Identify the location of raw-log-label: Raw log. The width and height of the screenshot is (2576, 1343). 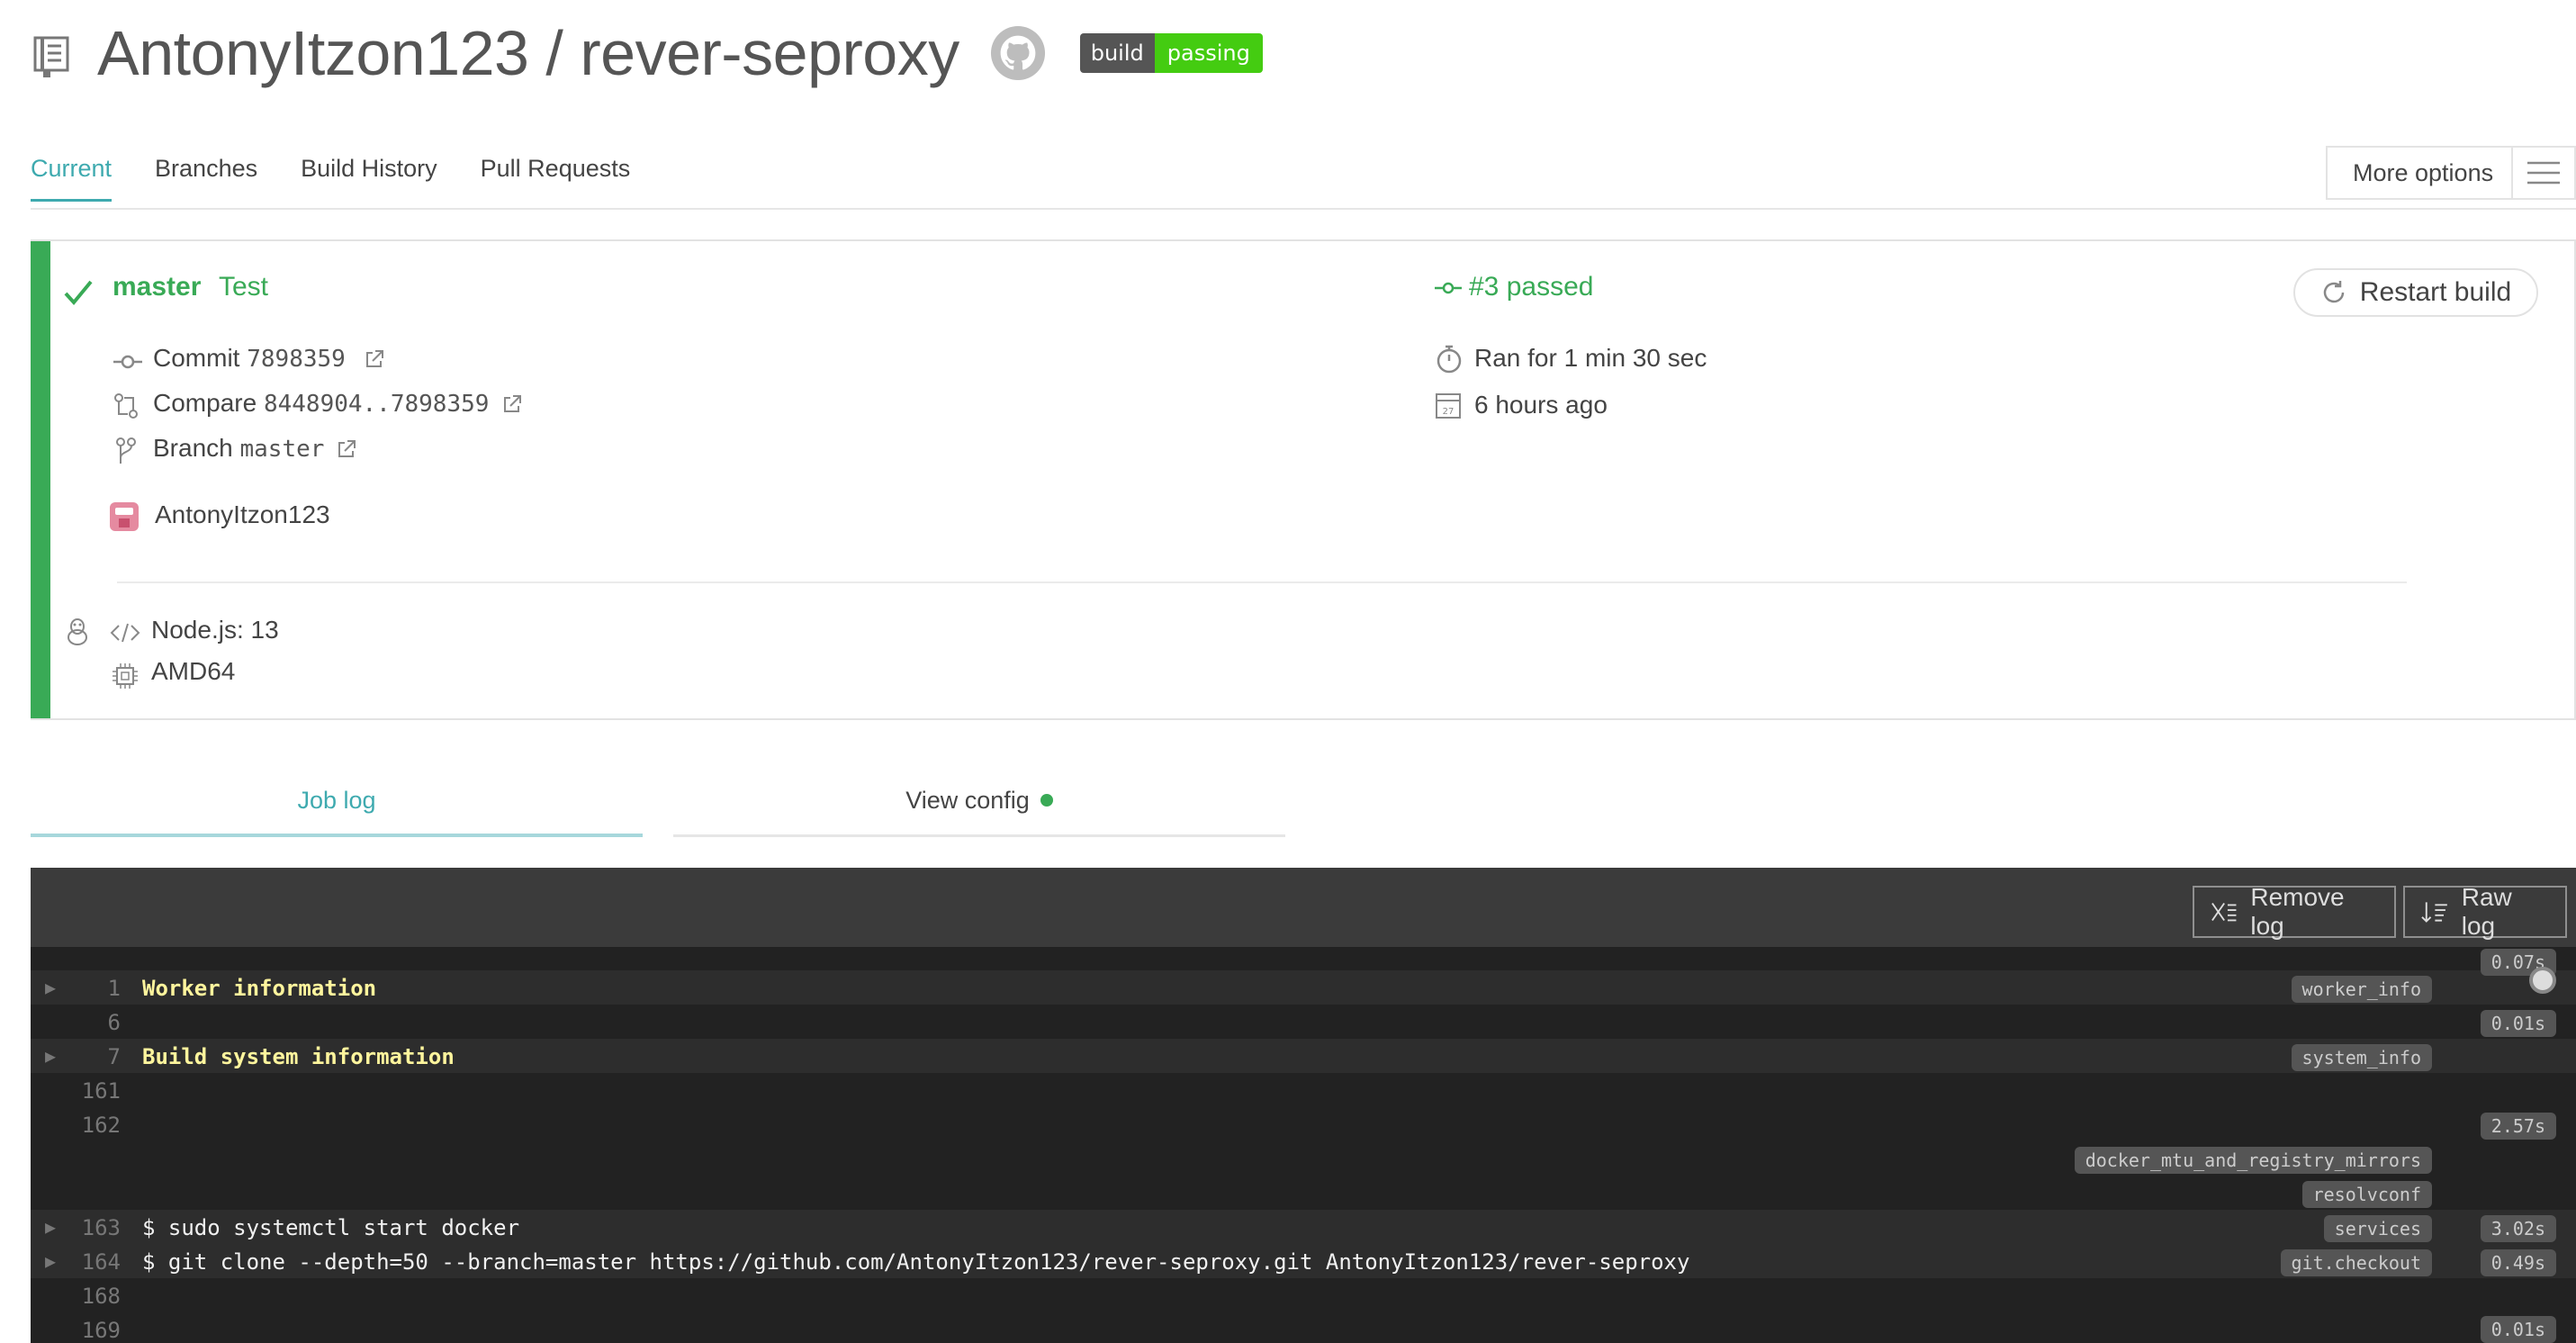
(2486, 911).